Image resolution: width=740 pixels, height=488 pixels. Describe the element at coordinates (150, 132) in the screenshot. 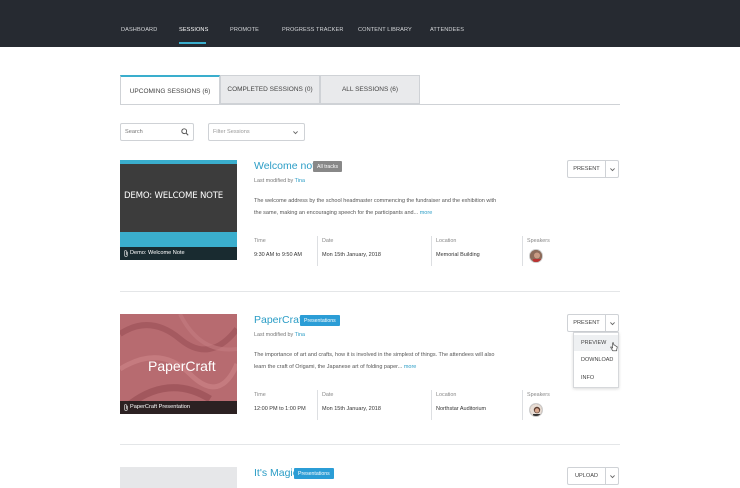

I see `search-input` at that location.